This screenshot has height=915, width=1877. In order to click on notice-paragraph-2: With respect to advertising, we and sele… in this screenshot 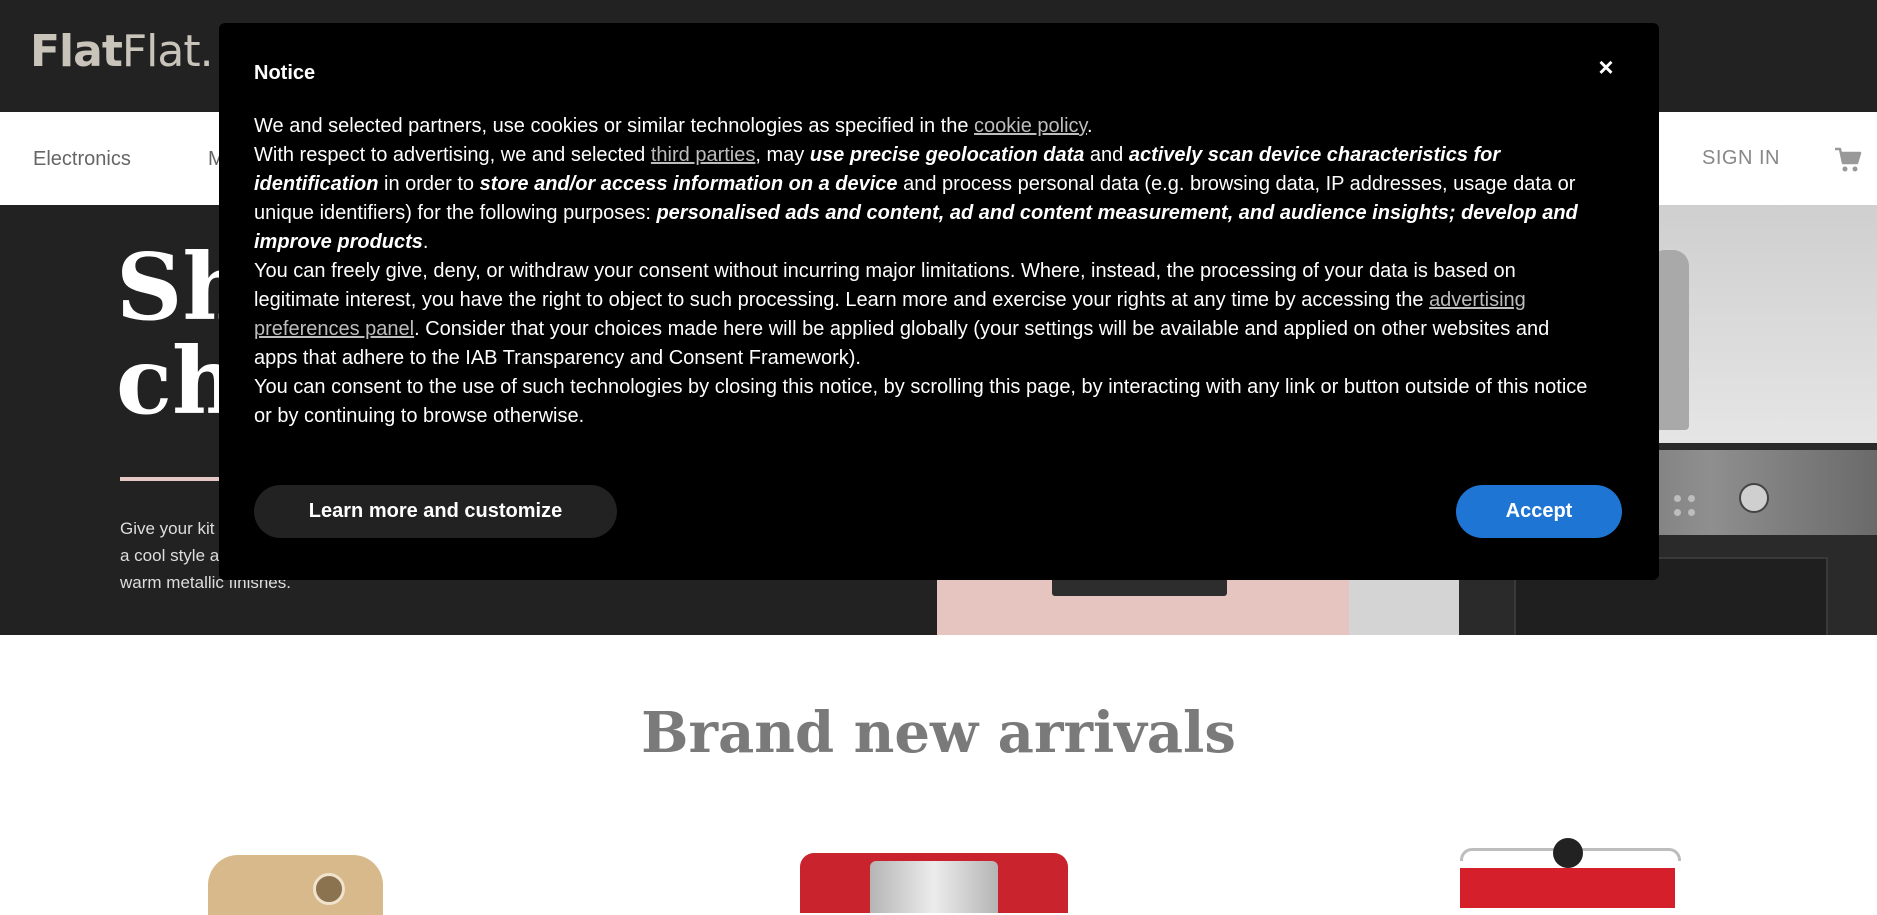, I will do `click(924, 199)`.